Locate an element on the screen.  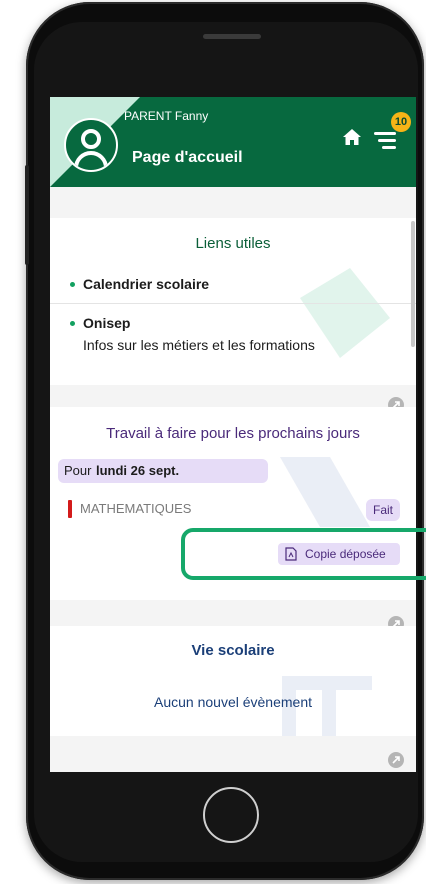
link-onisep: Onisep is located at coordinates (106, 323).